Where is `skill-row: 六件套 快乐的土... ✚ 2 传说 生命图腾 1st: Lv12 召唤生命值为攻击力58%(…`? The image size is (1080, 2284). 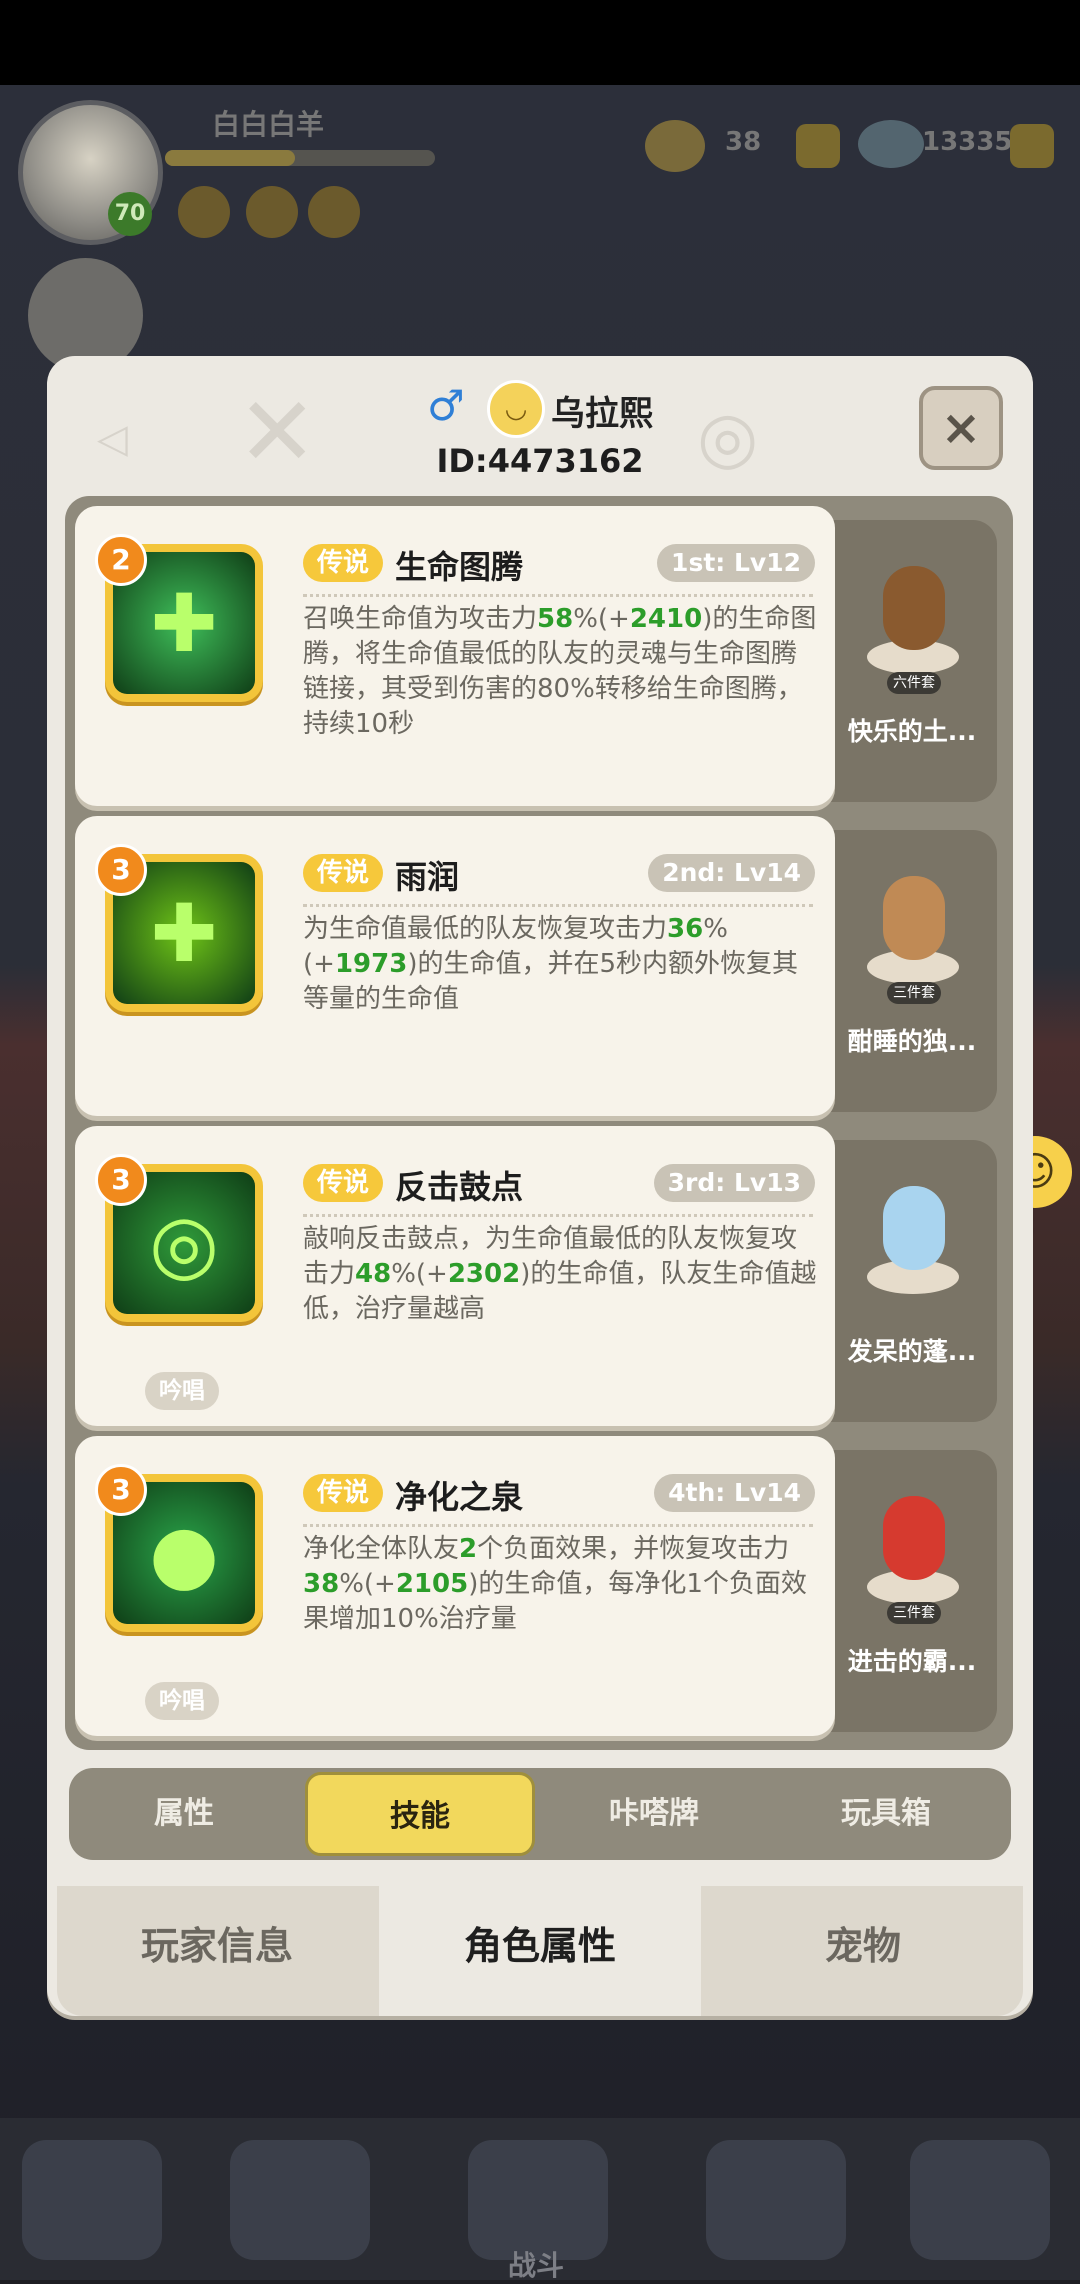
skill-row: 六件套 快乐的土... ✚ 2 传说 生命图腾 1st: Lv12 召唤生命值为攻击力58%(… is located at coordinates (540, 656).